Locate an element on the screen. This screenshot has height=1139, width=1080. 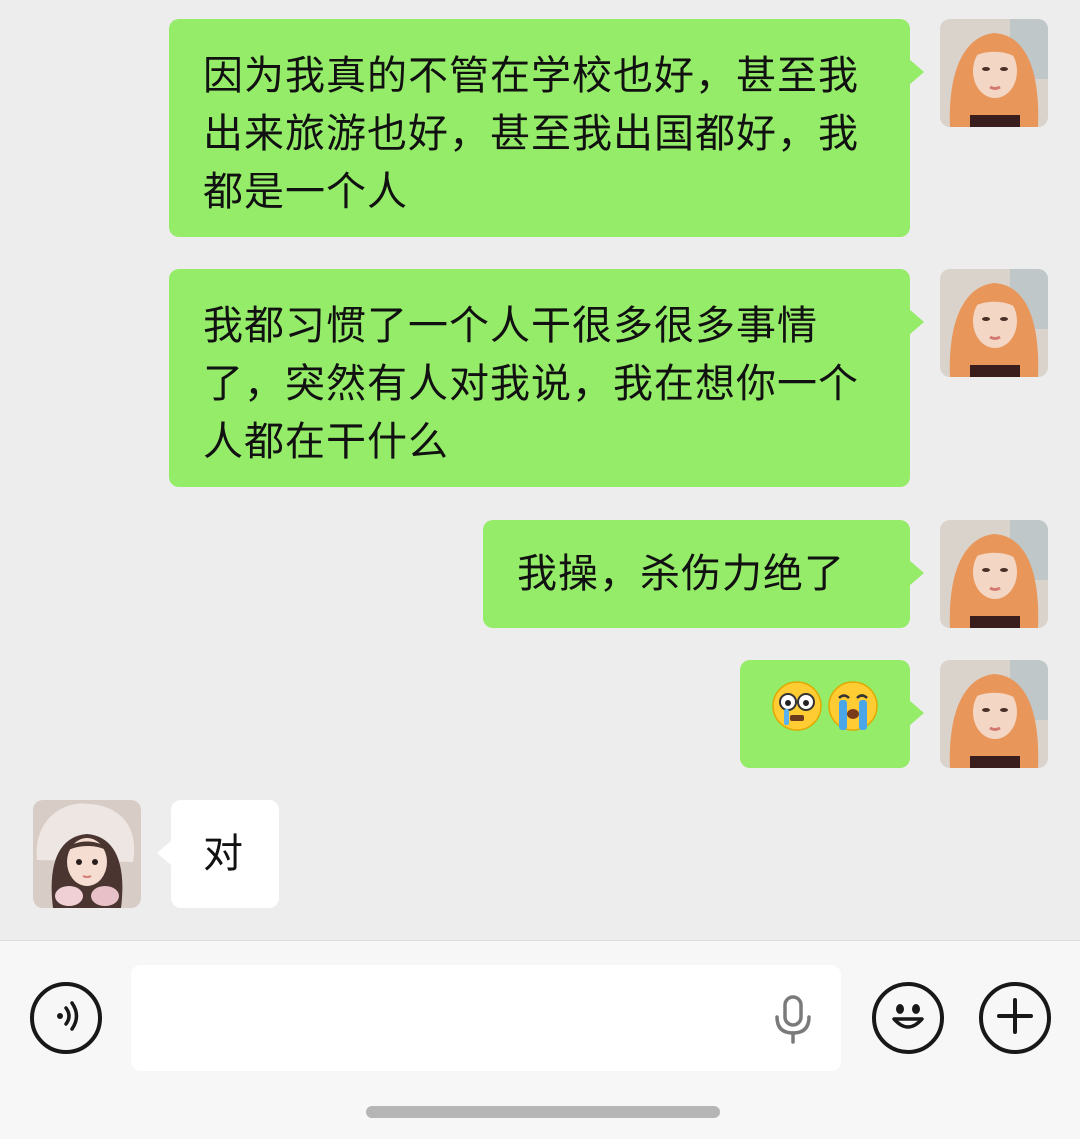
message-bubble: 我操，杀伤力绝了 is located at coordinates (703, 574).